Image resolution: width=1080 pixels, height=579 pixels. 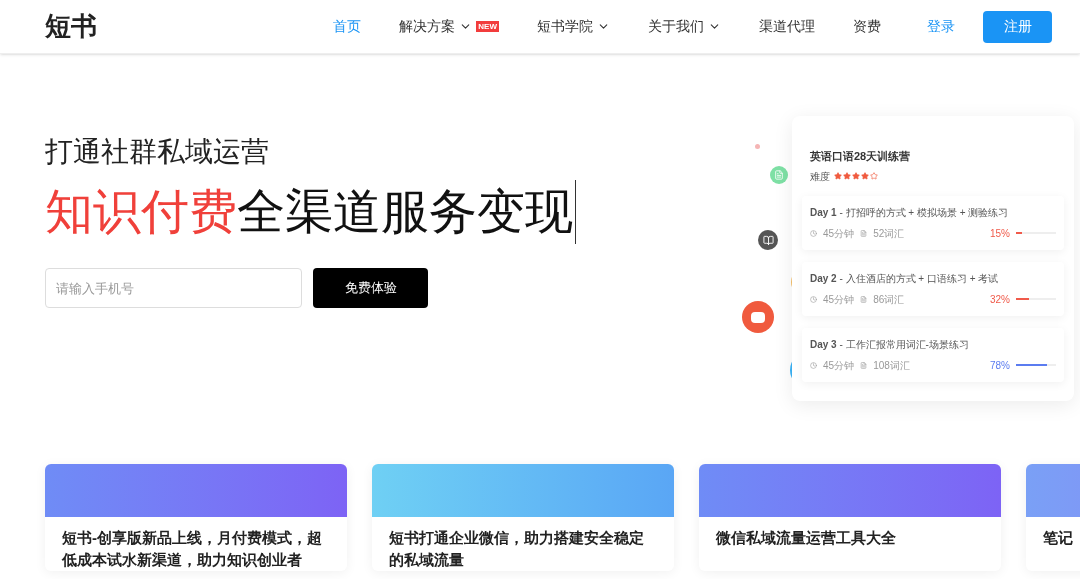 What do you see at coordinates (575, 212) in the screenshot?
I see `text-cursor-icon` at bounding box center [575, 212].